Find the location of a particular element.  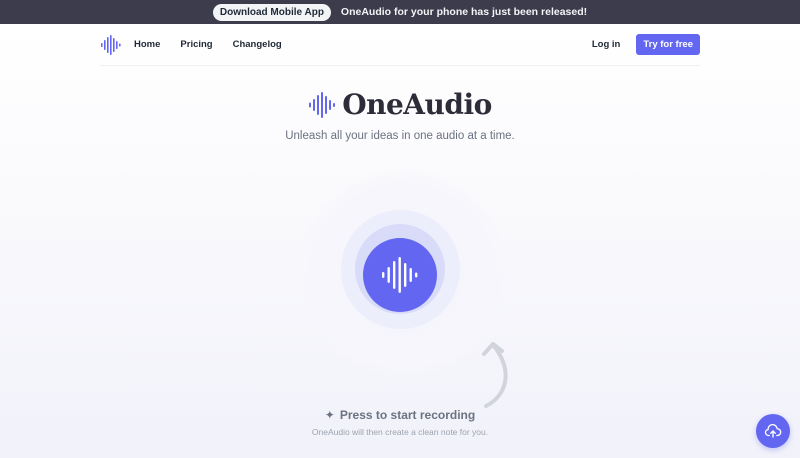

record-button is located at coordinates (400, 275).